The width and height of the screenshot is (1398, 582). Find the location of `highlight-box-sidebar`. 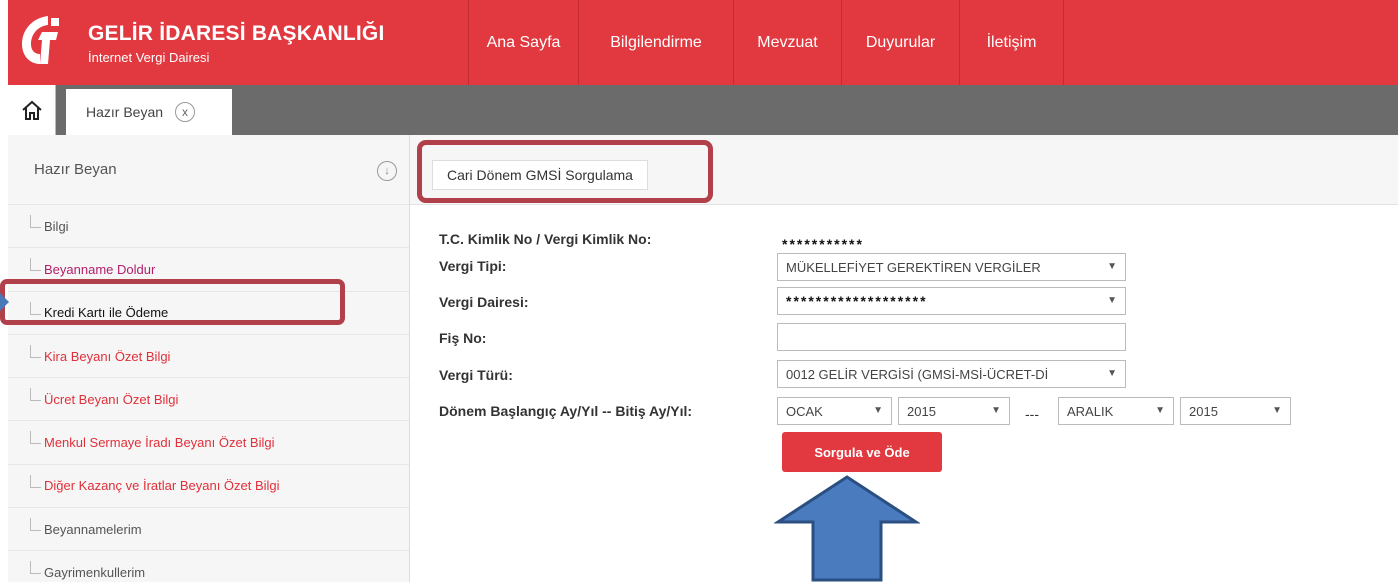

highlight-box-sidebar is located at coordinates (172, 302).